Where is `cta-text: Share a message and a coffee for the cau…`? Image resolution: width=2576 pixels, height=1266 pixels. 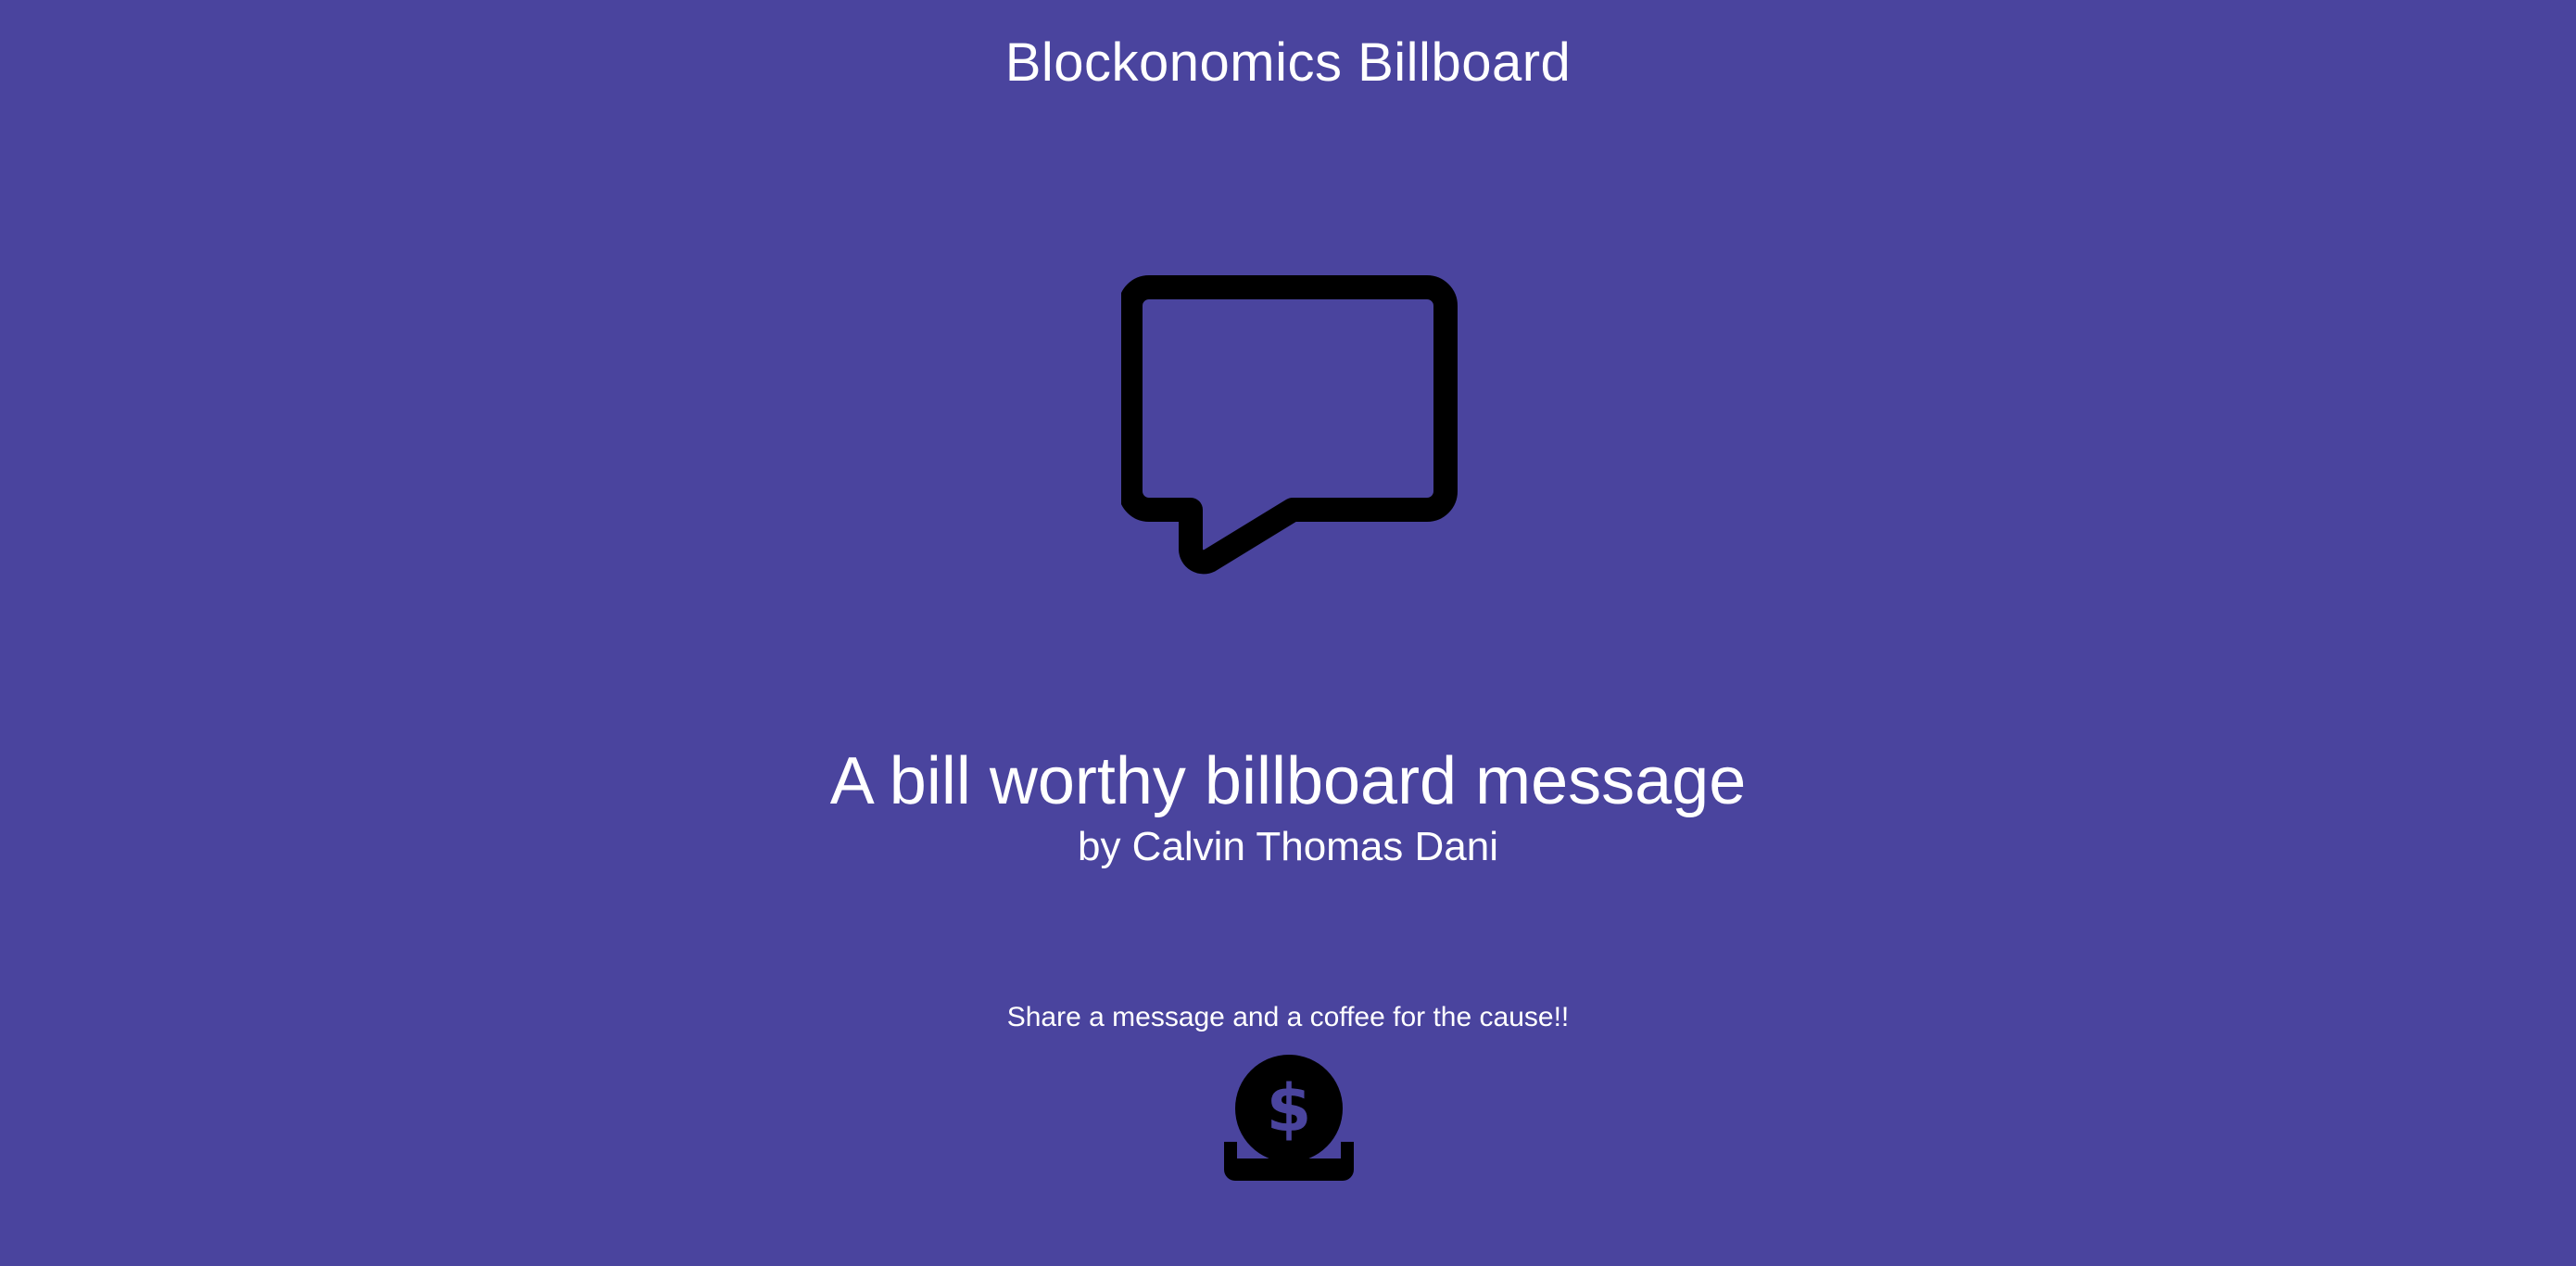
cta-text: Share a message and a coffee for the cau… is located at coordinates (1288, 1017).